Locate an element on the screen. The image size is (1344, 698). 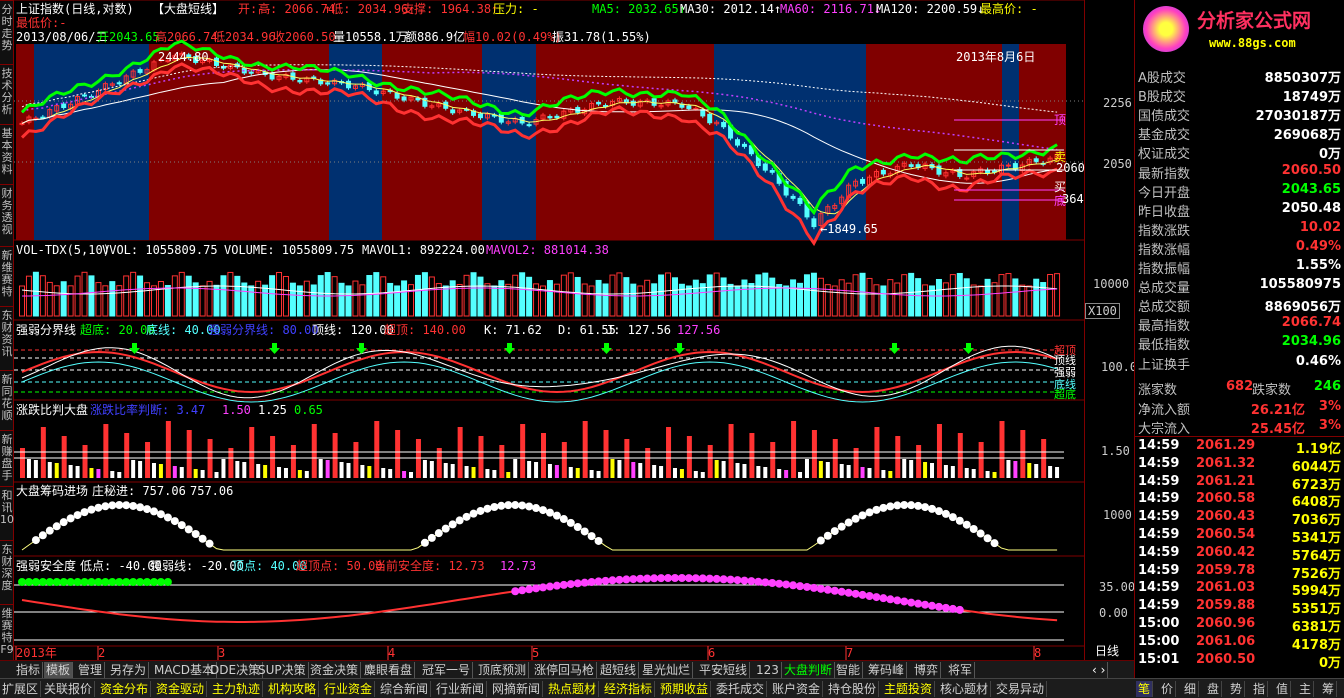
sidebar-tab-3: 财务透视 is located at coordinates (7, 212).